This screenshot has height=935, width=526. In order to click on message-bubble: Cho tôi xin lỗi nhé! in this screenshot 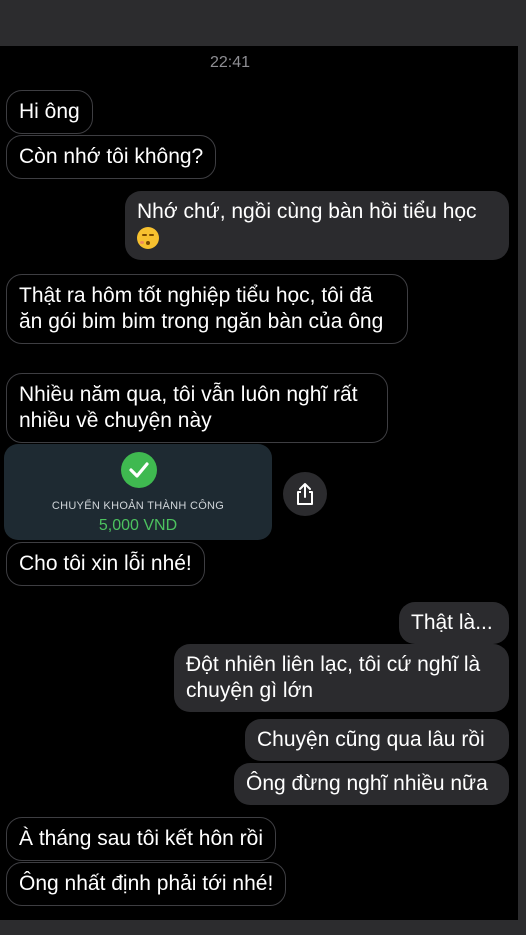, I will do `click(105, 564)`.